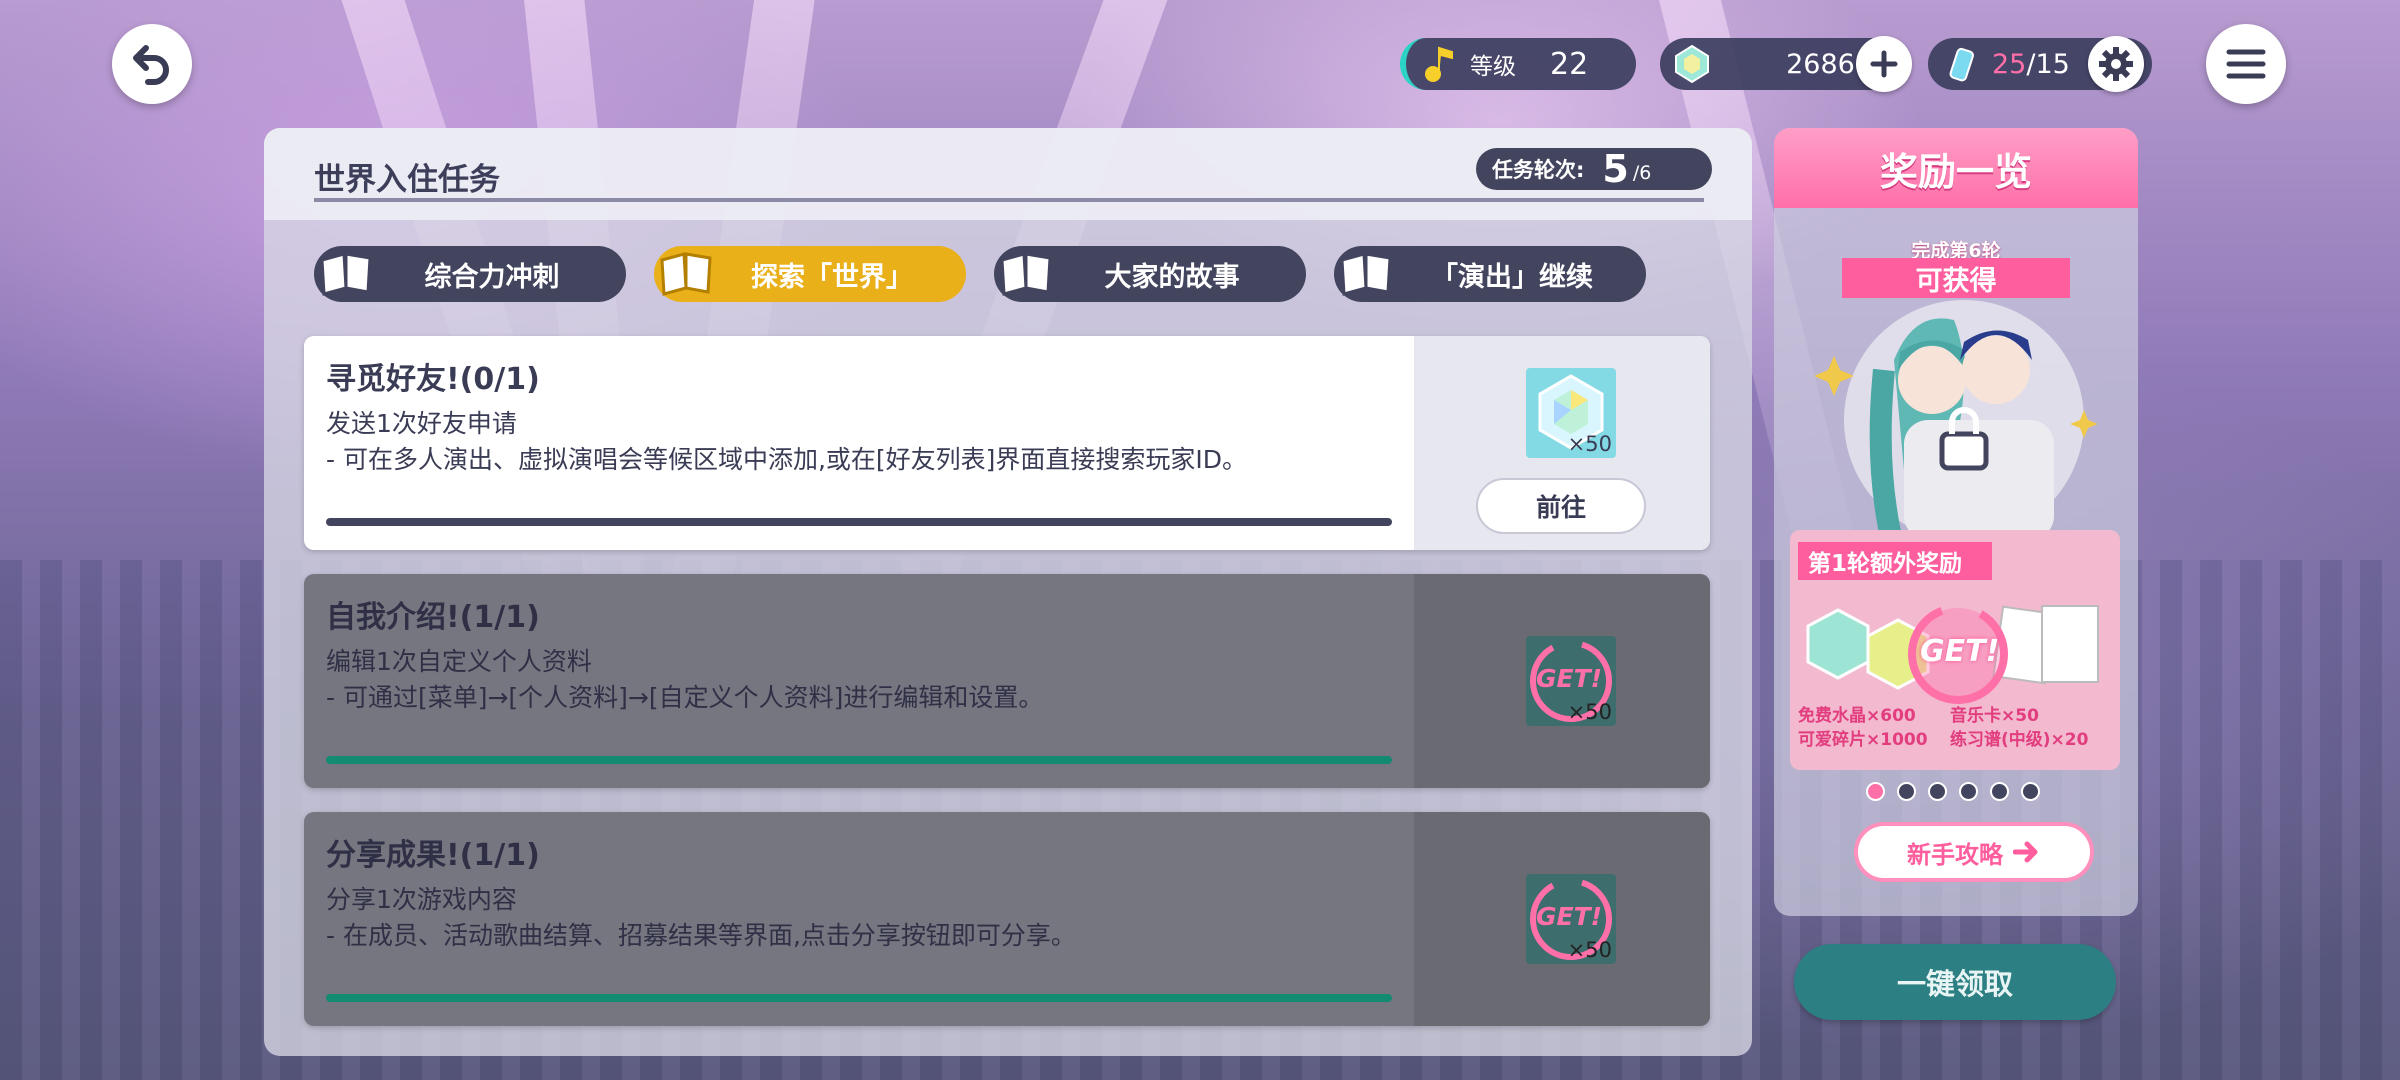 Image resolution: width=2400 pixels, height=1080 pixels. What do you see at coordinates (1943, 728) in the screenshot?
I see `bonus-reward-list: 免费水晶×600 音乐卡×50 可爱碎片×1000 练习谱(中级)×20` at bounding box center [1943, 728].